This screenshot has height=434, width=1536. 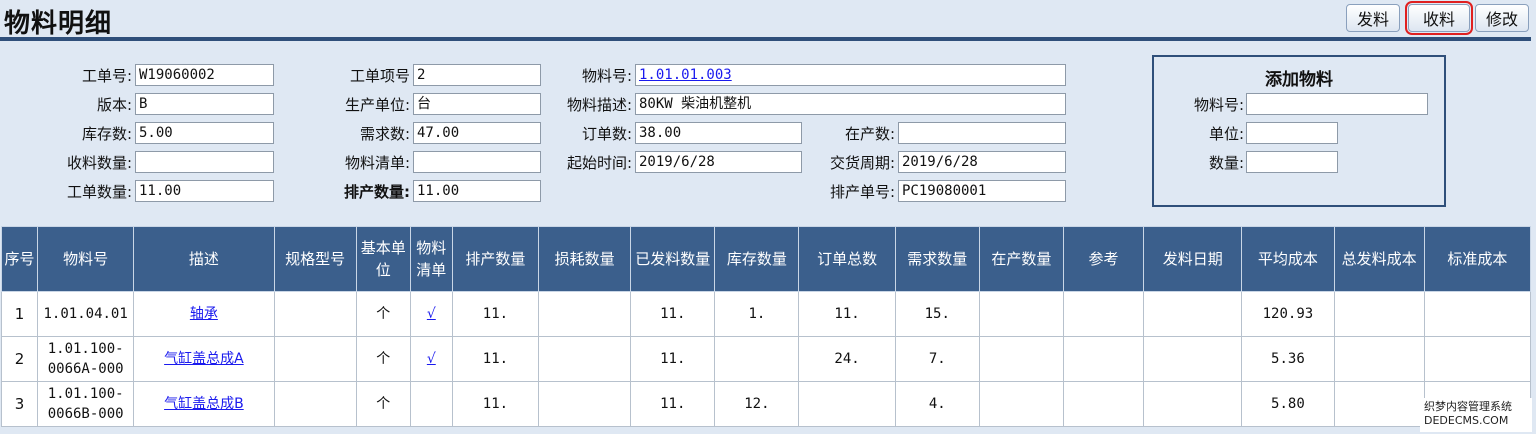 I want to click on scheduled-qty-label: 排产数量:, so click(x=377, y=192).